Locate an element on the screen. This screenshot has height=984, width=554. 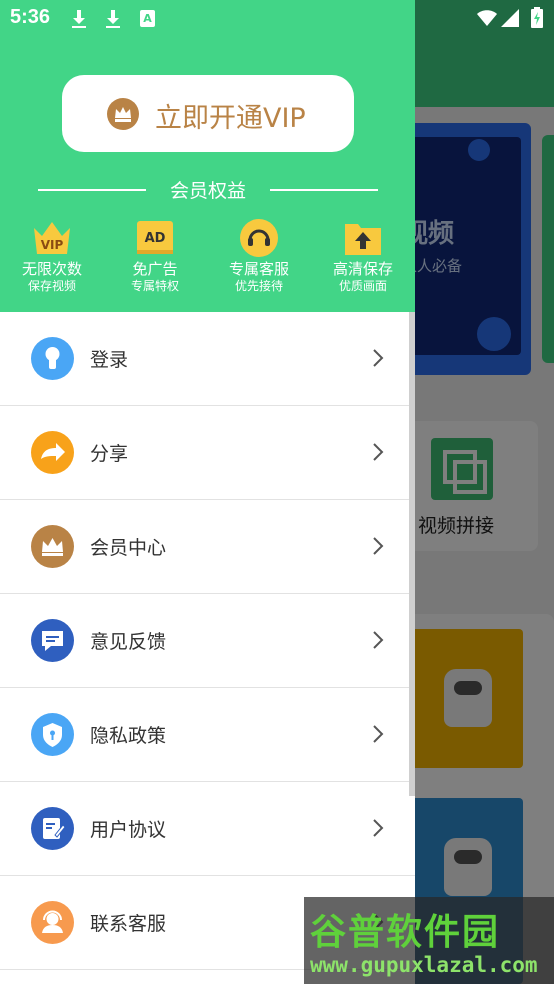
benefit-name: 无限次数 is located at coordinates (51, 269).